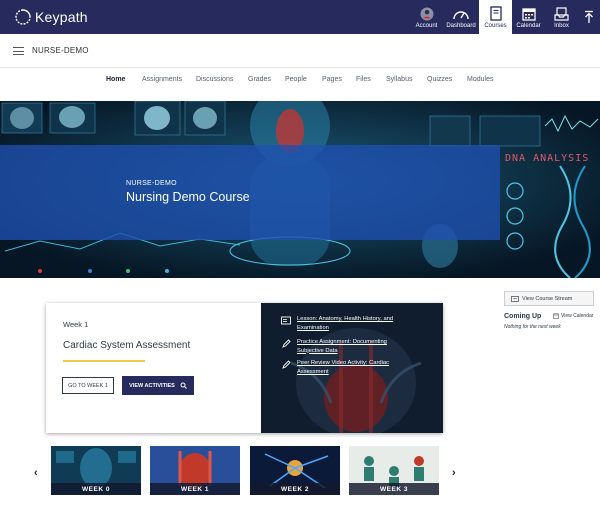  What do you see at coordinates (214, 79) in the screenshot?
I see `course-nav-discussions: Discussions` at bounding box center [214, 79].